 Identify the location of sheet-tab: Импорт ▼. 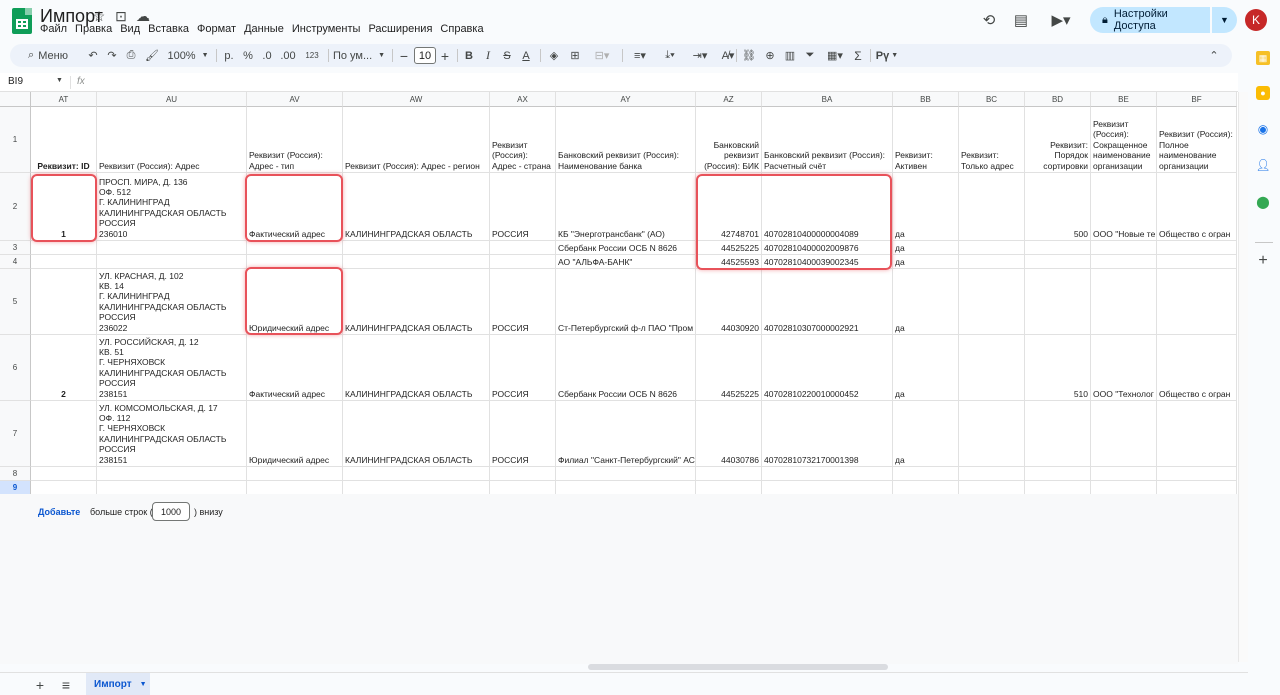
(118, 684).